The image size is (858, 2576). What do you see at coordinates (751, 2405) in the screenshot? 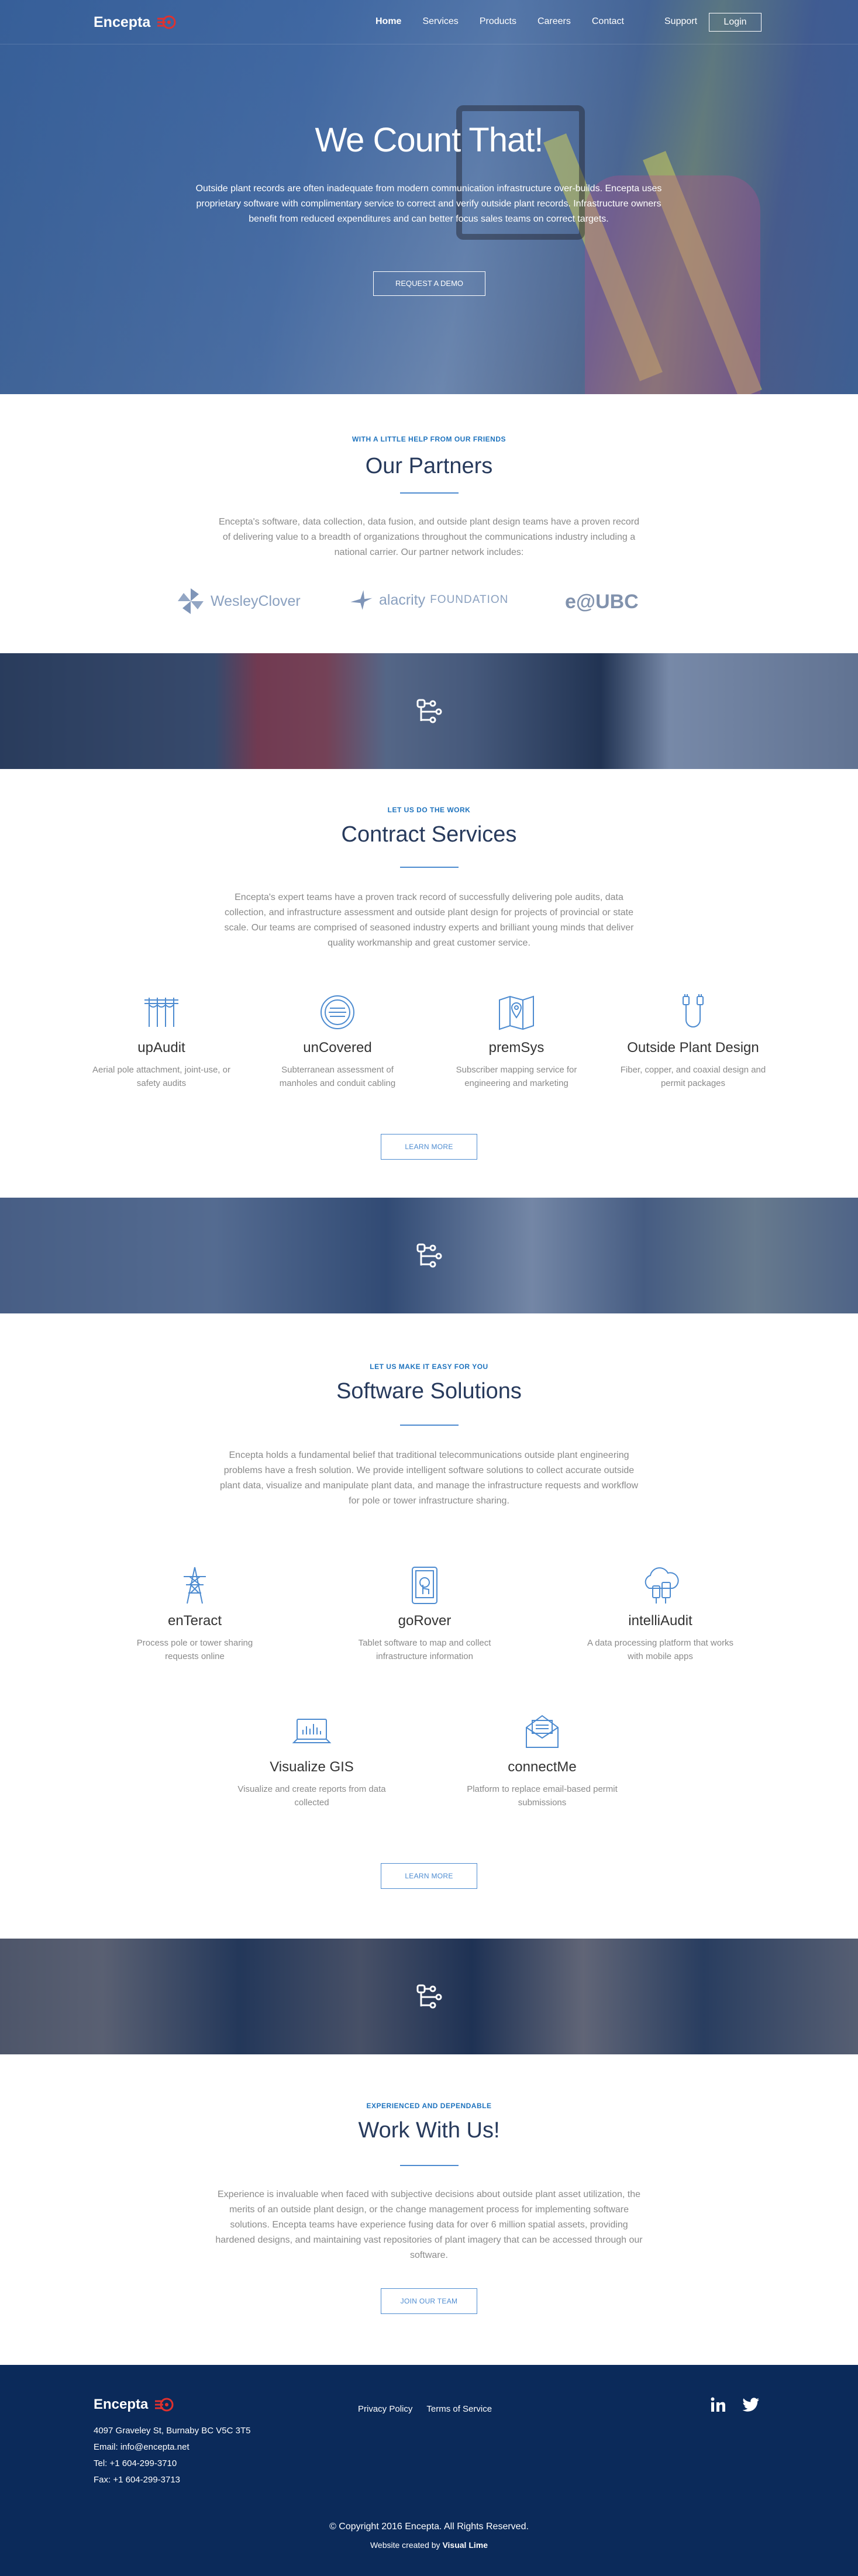
I see `twitter-icon` at bounding box center [751, 2405].